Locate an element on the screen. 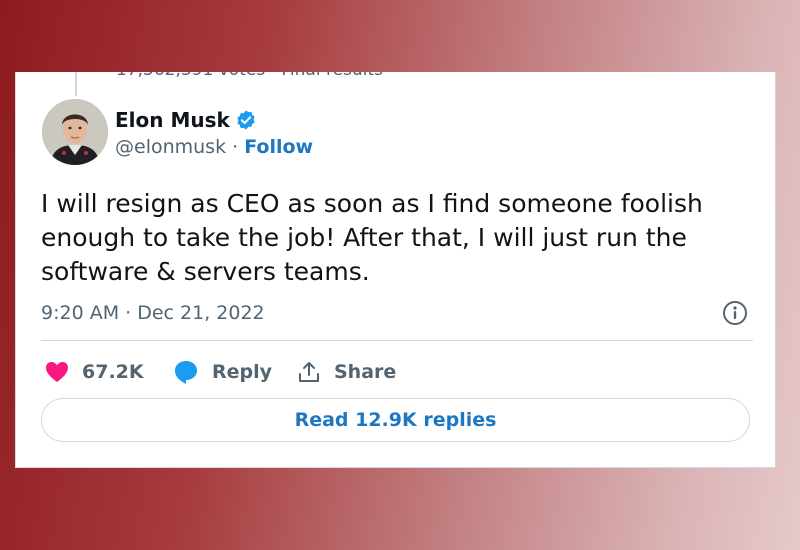 Image resolution: width=800 pixels, height=550 pixels. share-upload-icon is located at coordinates (309, 372).